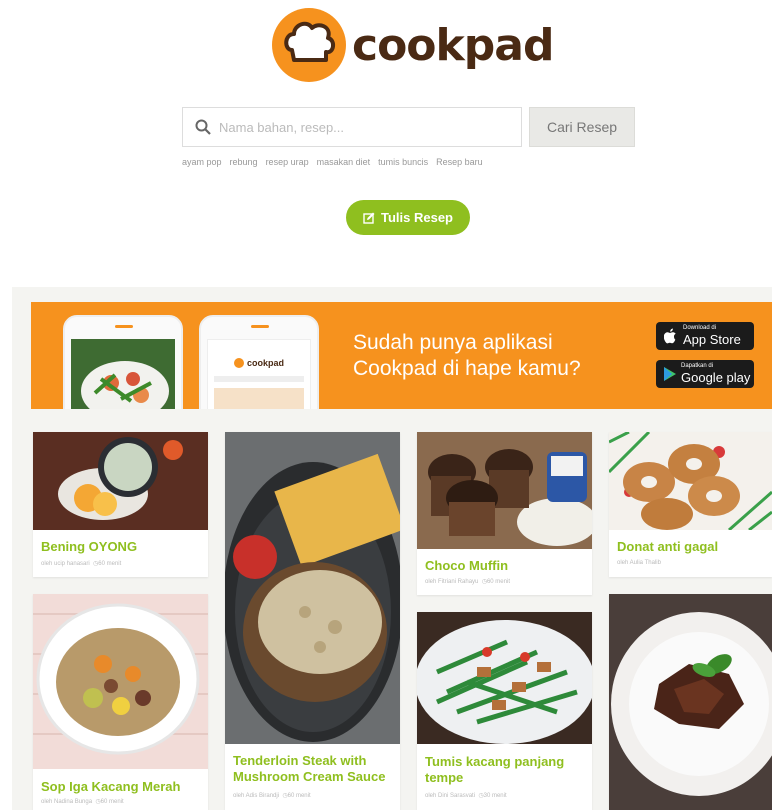 This screenshot has width=772, height=810. I want to click on recipe-meta: oleh Dini Sarasvati ◷30 menit, so click(466, 795).